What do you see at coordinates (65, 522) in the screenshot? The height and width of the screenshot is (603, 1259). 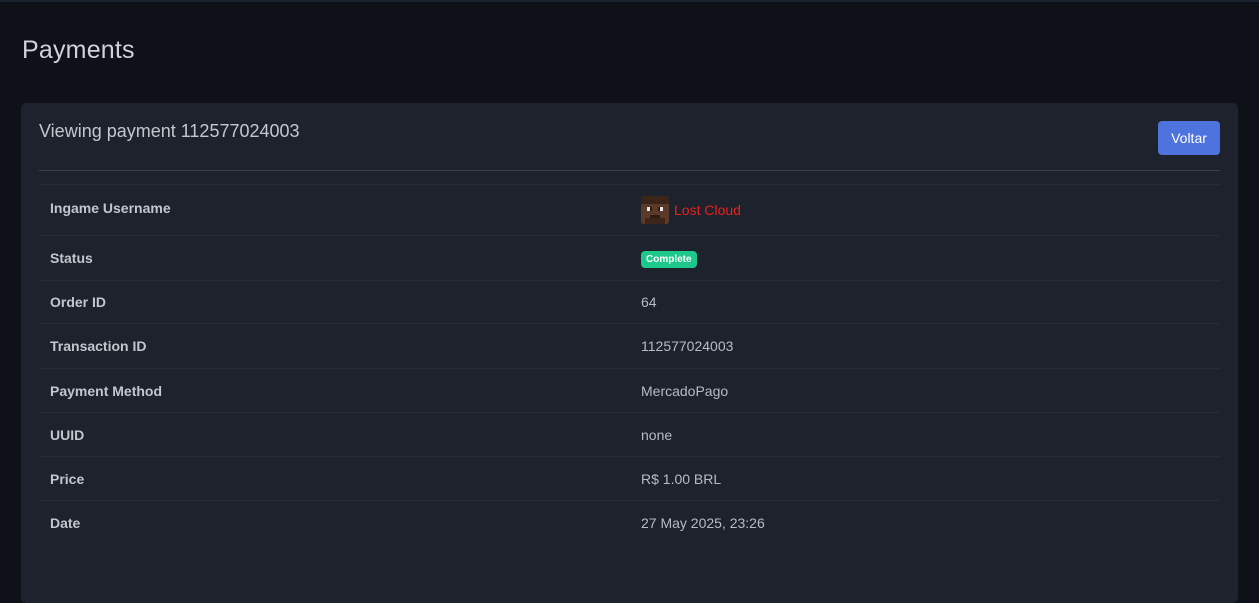 I see `date-label: Date` at bounding box center [65, 522].